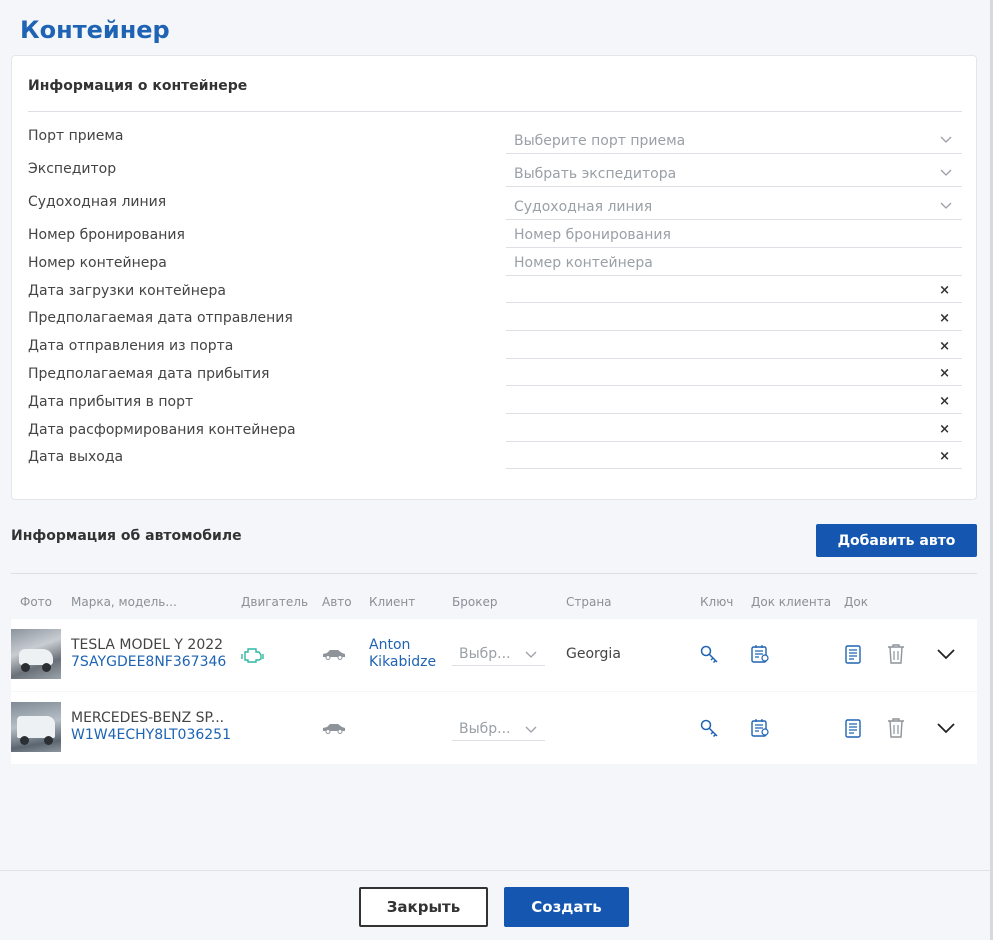 The width and height of the screenshot is (993, 940). I want to click on booking-number-placeholder: Номер бронирования, so click(592, 235).